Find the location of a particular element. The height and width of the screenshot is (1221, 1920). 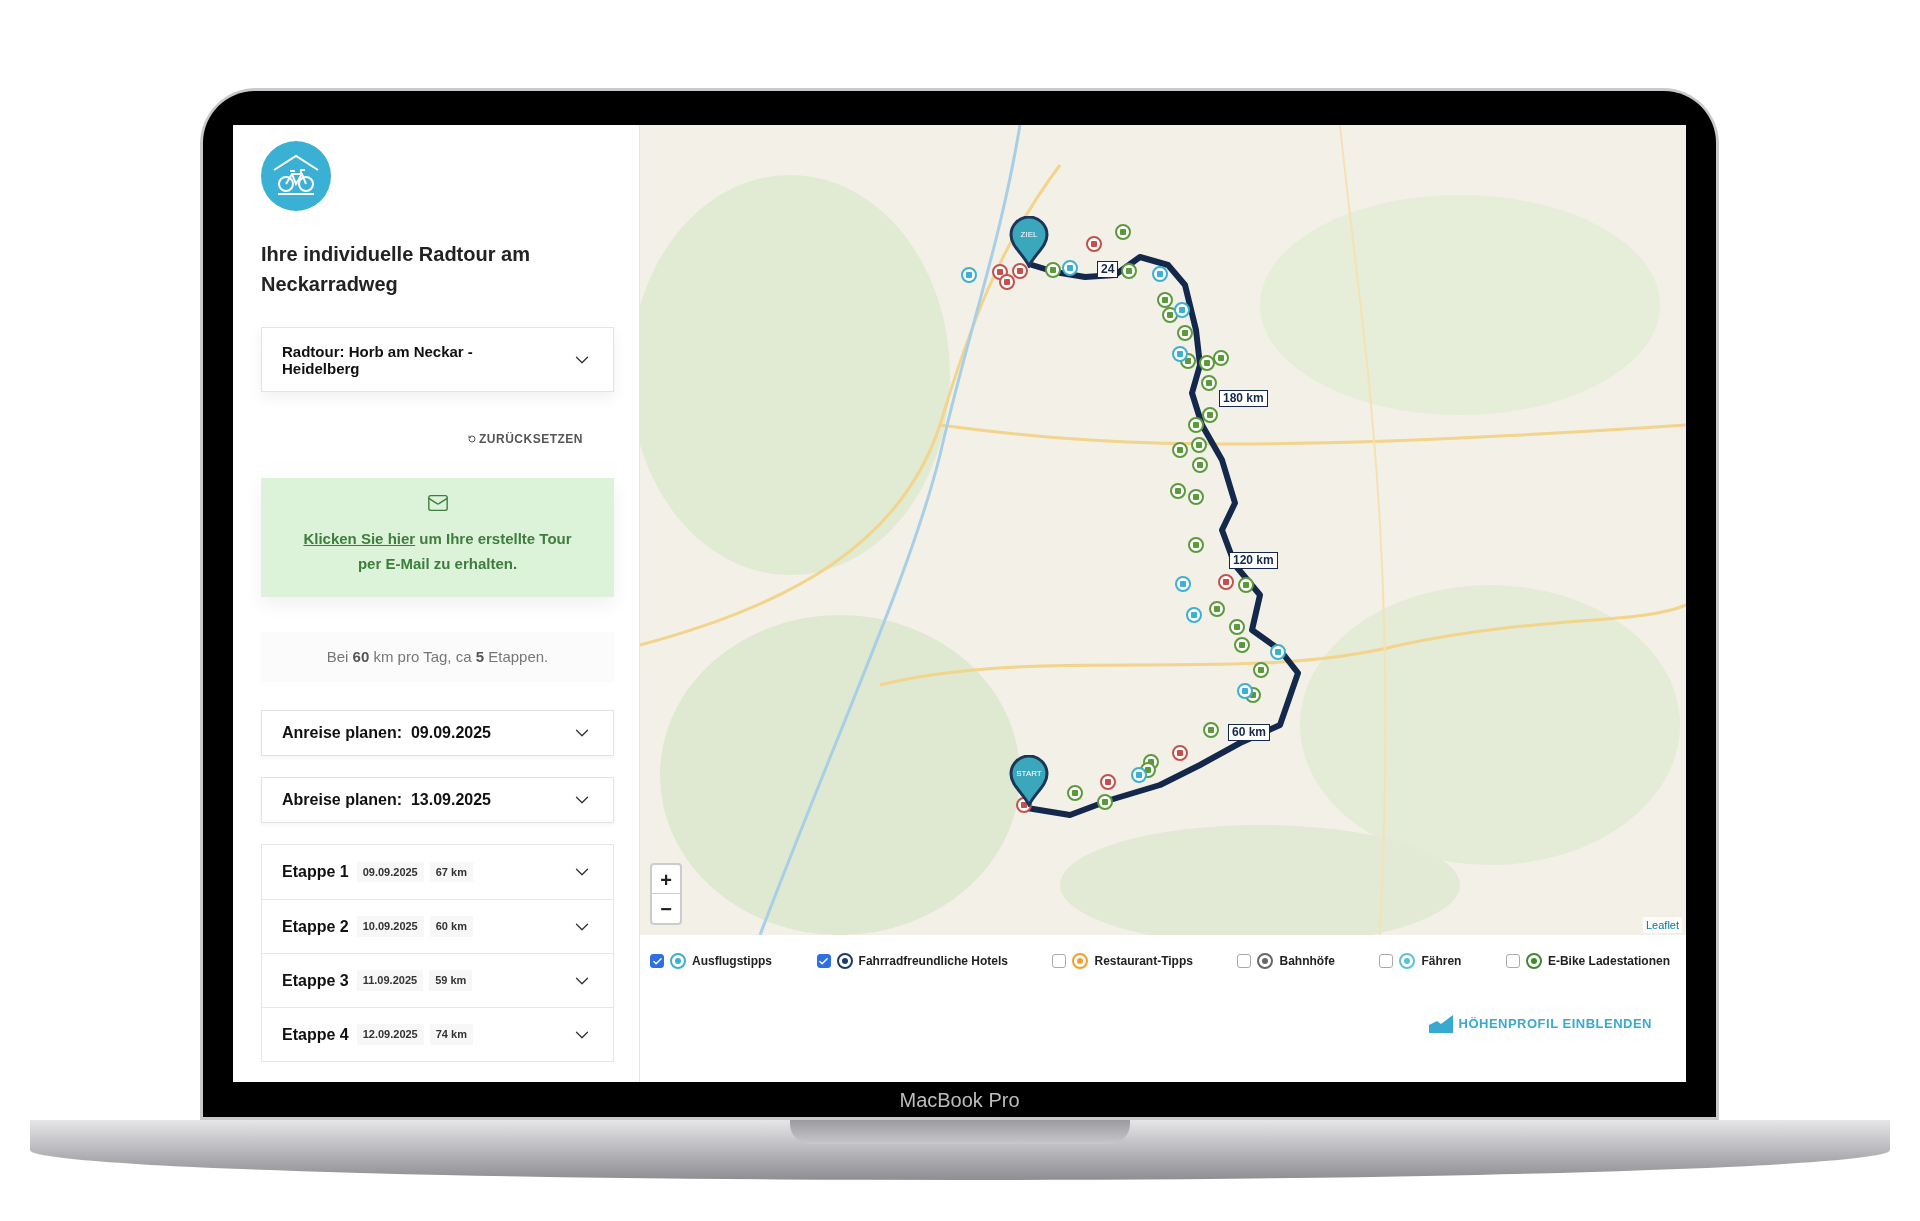

legend-item: Fähren is located at coordinates (1420, 961).